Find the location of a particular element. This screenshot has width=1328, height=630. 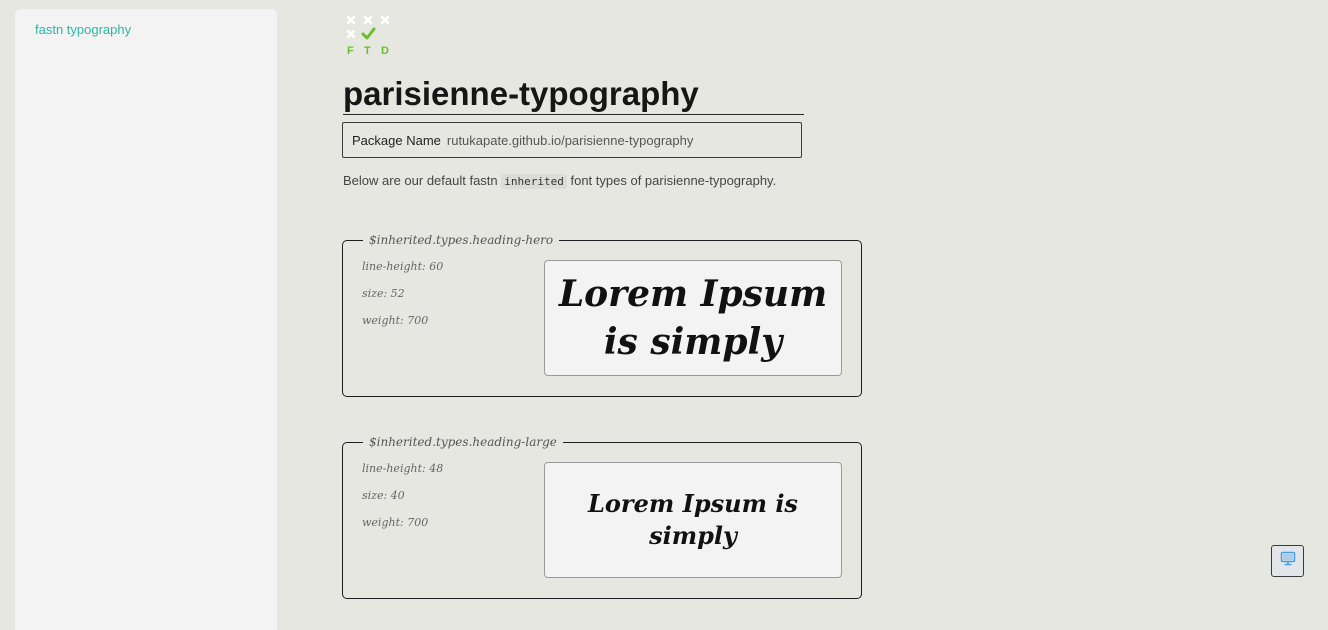

sidebar-item-fastn-typography: fastn typography is located at coordinates (83, 29).